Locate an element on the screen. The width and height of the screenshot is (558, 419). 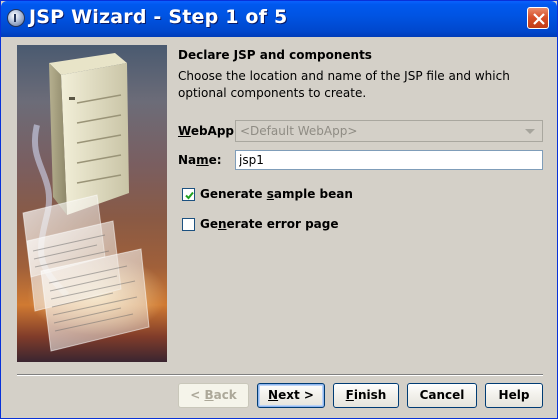
finish-button-rest: inish is located at coordinates (370, 395).